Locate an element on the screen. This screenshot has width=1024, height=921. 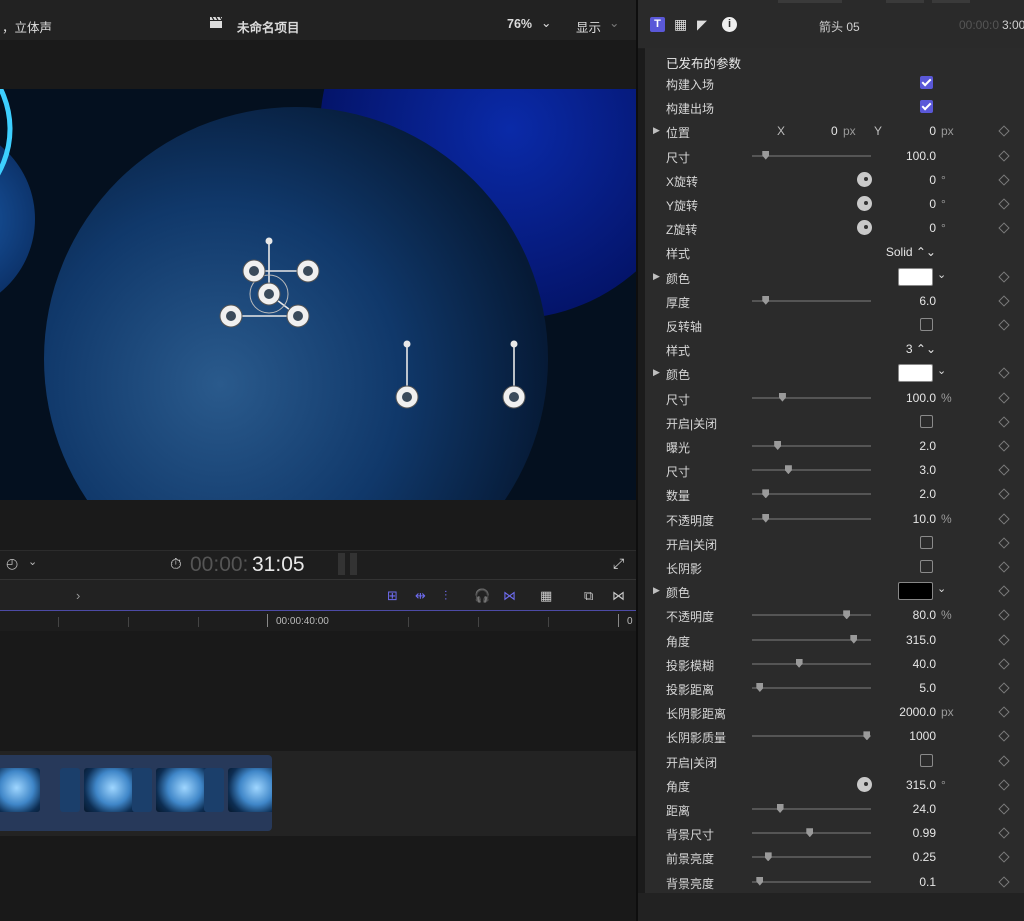
param-value: 40.0 is located at coordinates (924, 664).